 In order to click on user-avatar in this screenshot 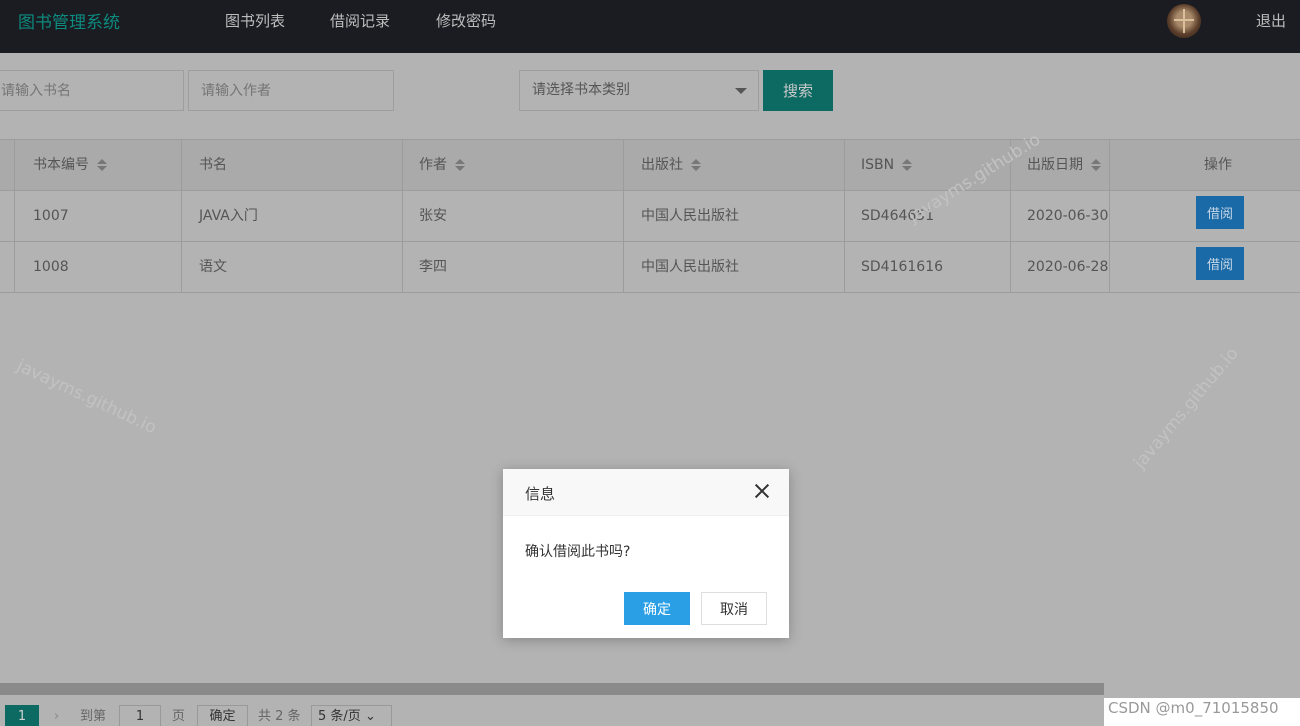, I will do `click(1184, 21)`.